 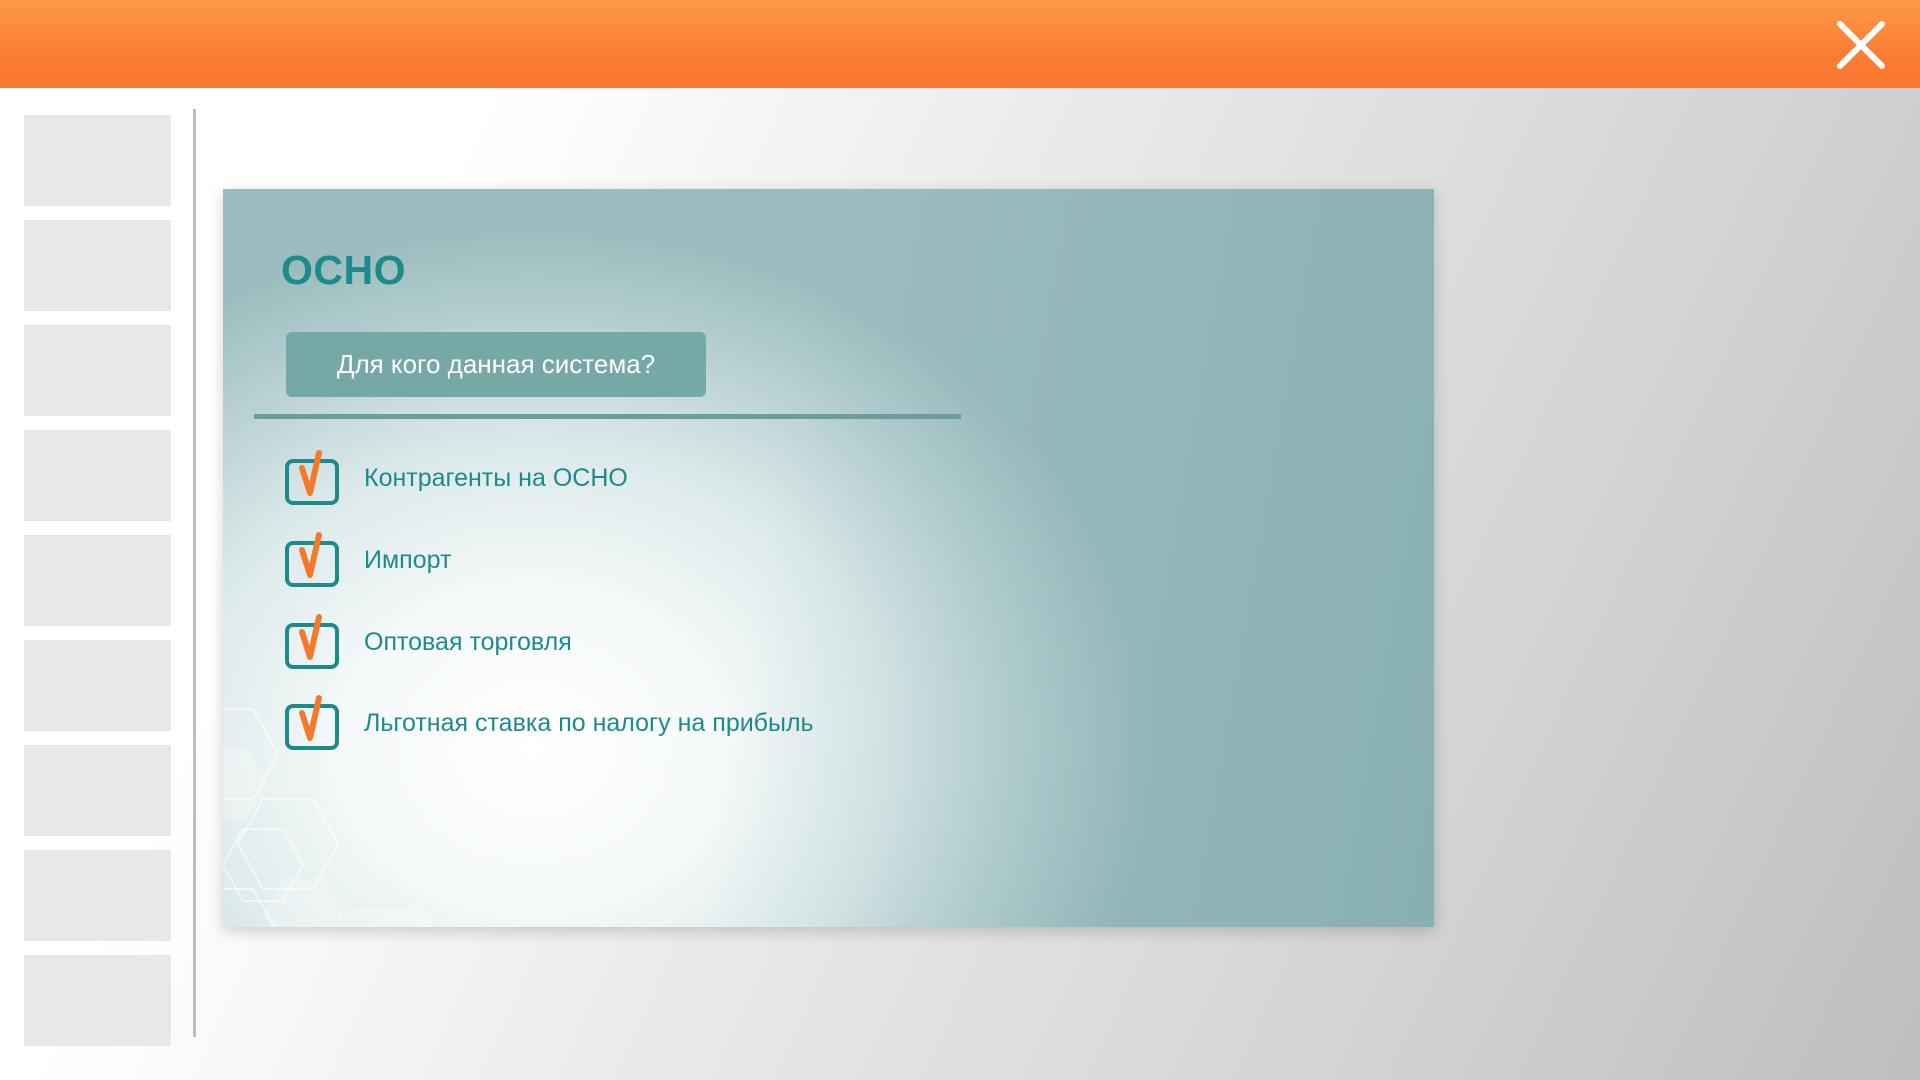 I want to click on close-icon, so click(x=1861, y=45).